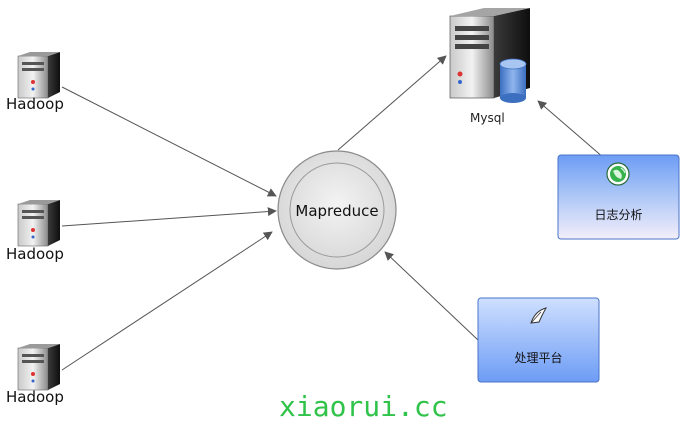  What do you see at coordinates (538, 358) in the screenshot?
I see `processing-platform-label: 处理平台` at bounding box center [538, 358].